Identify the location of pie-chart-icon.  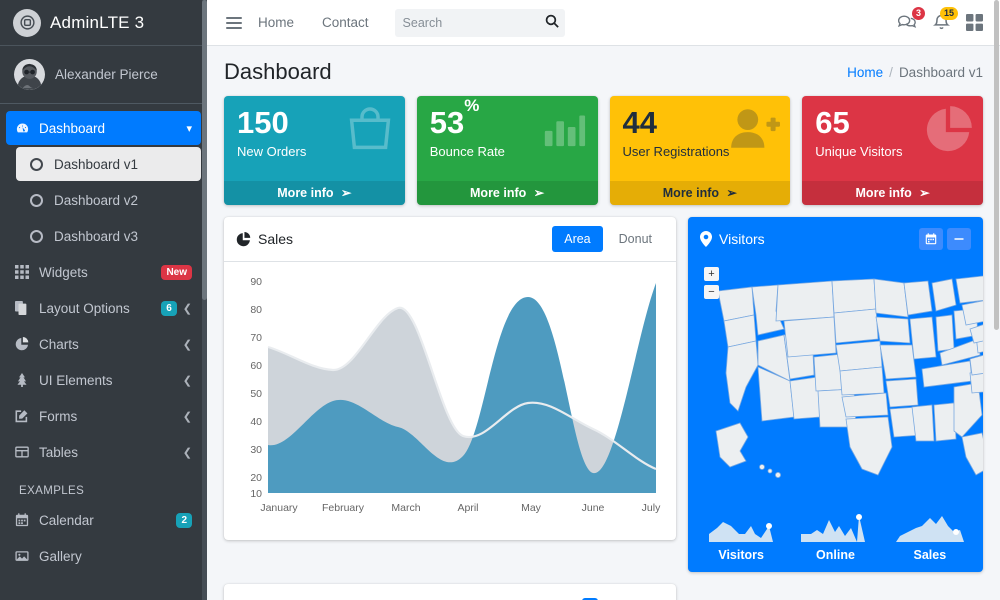
(948, 130).